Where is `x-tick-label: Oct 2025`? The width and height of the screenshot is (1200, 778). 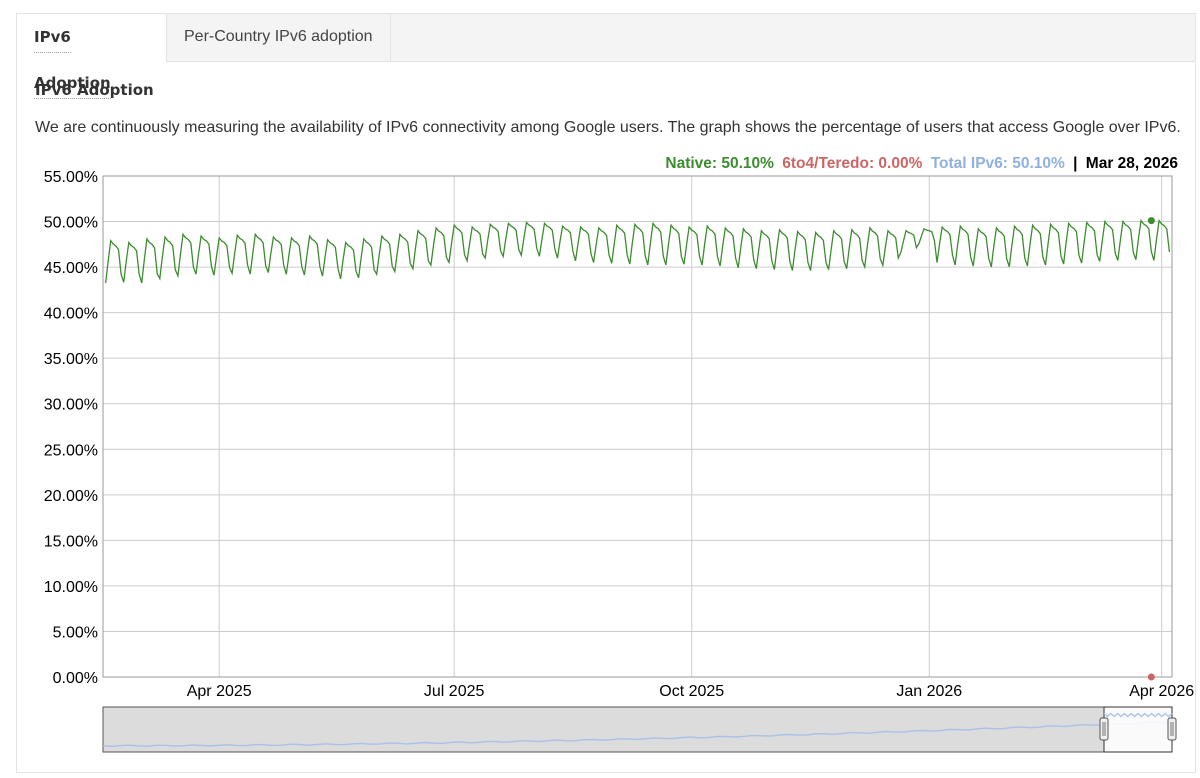 x-tick-label: Oct 2025 is located at coordinates (691, 691).